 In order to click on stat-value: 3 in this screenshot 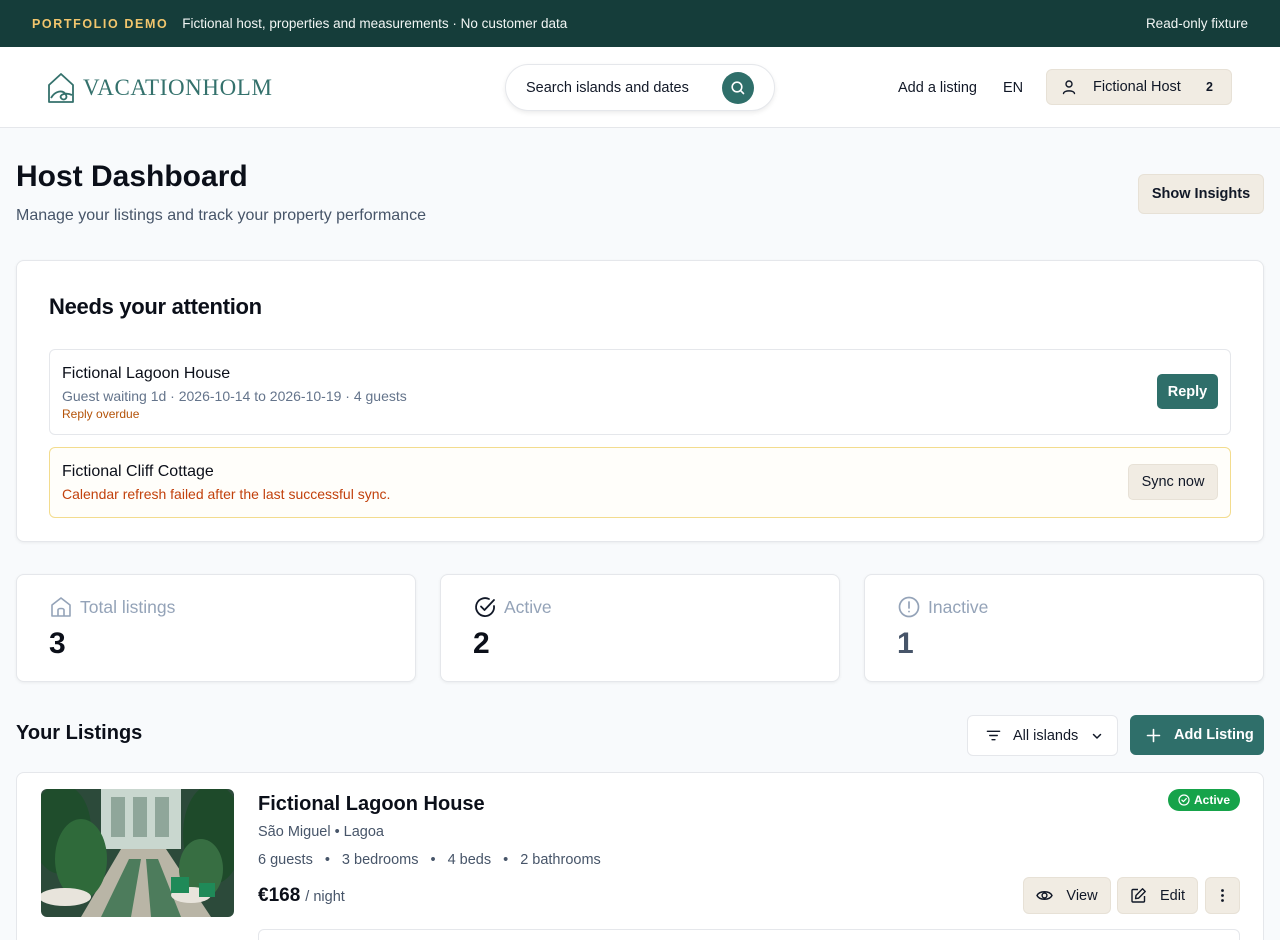, I will do `click(57, 643)`.